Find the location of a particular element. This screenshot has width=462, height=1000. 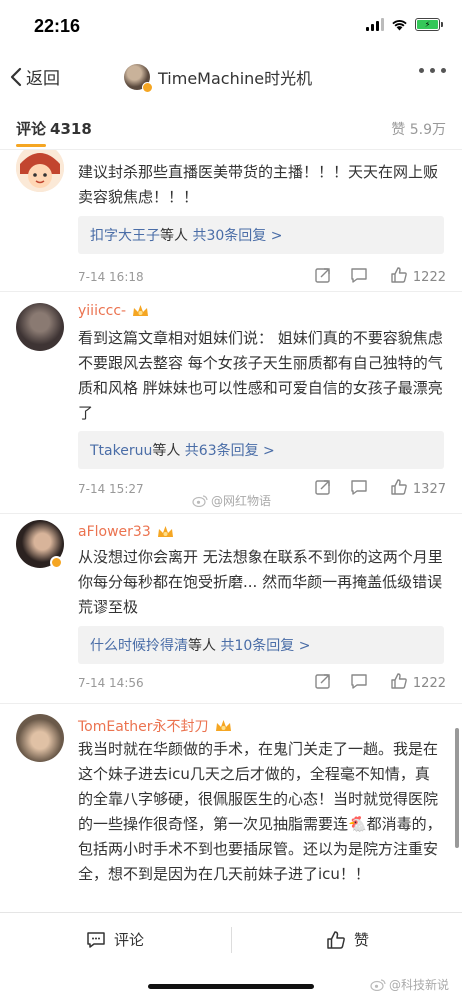

tabs-bar: 评论 4318 赞 5.9万 is located at coordinates (231, 129).